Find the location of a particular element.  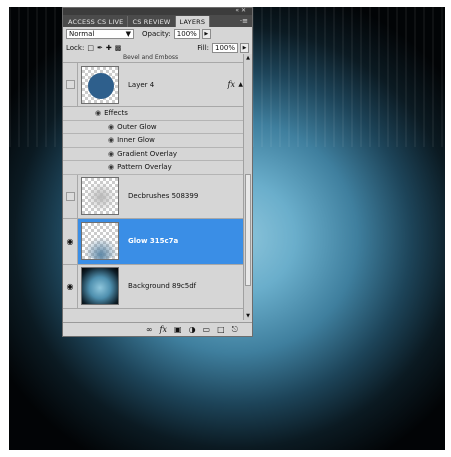

layer-name: Layer 4 is located at coordinates (141, 85).